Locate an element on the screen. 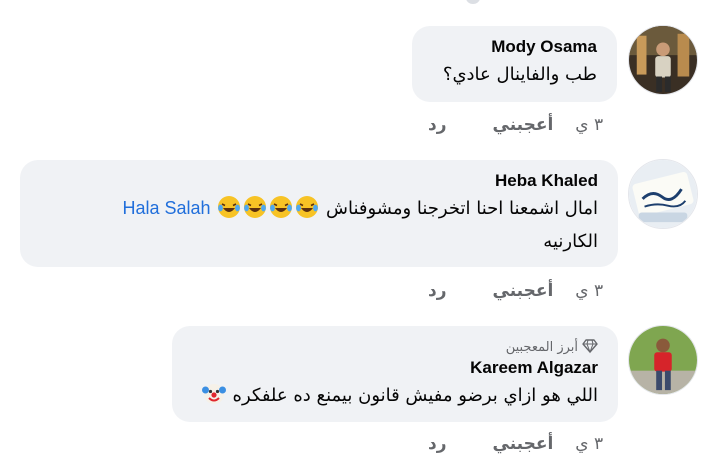  comment-body: امال اشمعنا احنا اتخرجنا ومشوفناش is located at coordinates (461, 208).